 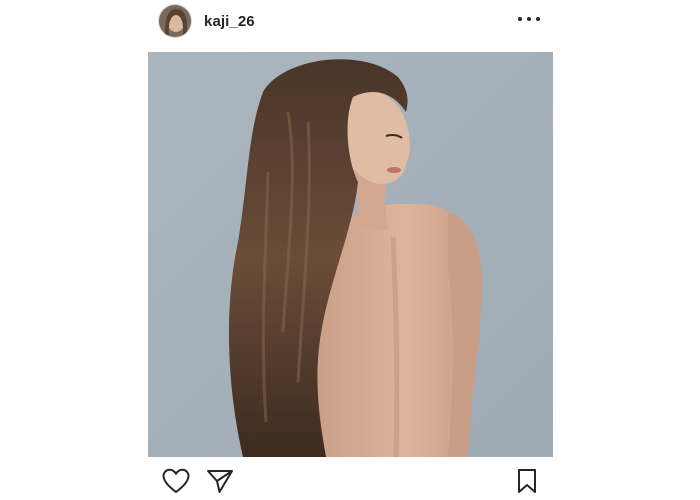 What do you see at coordinates (354, 22) in the screenshot?
I see `post-header: kaji_26` at bounding box center [354, 22].